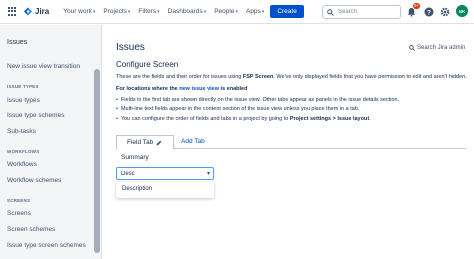 Image resolution: width=474 pixels, height=259 pixels. I want to click on nav-label: Your work, so click(77, 11).